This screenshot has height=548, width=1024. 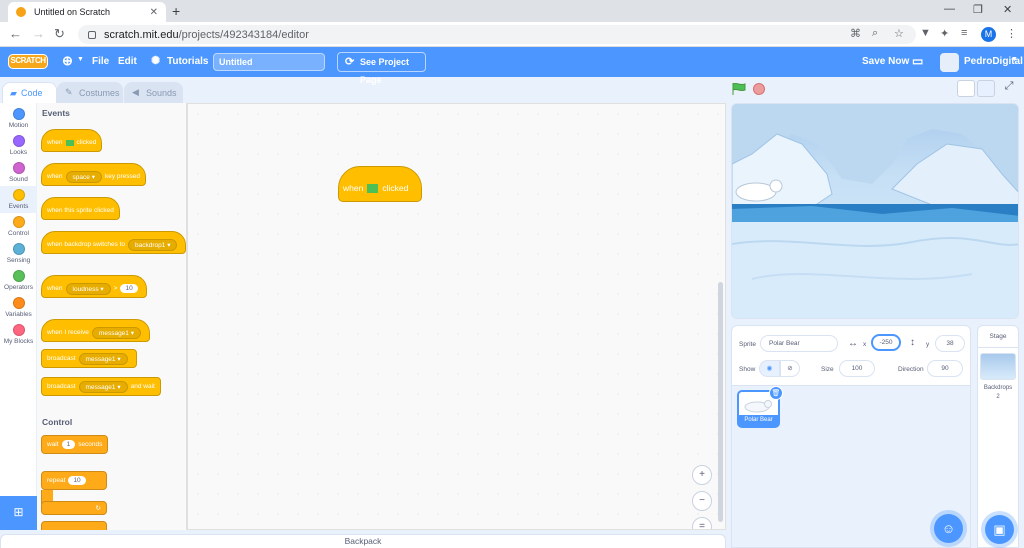 What do you see at coordinates (153, 92) in the screenshot?
I see `tab-sounds: ◀ Sounds` at bounding box center [153, 92].